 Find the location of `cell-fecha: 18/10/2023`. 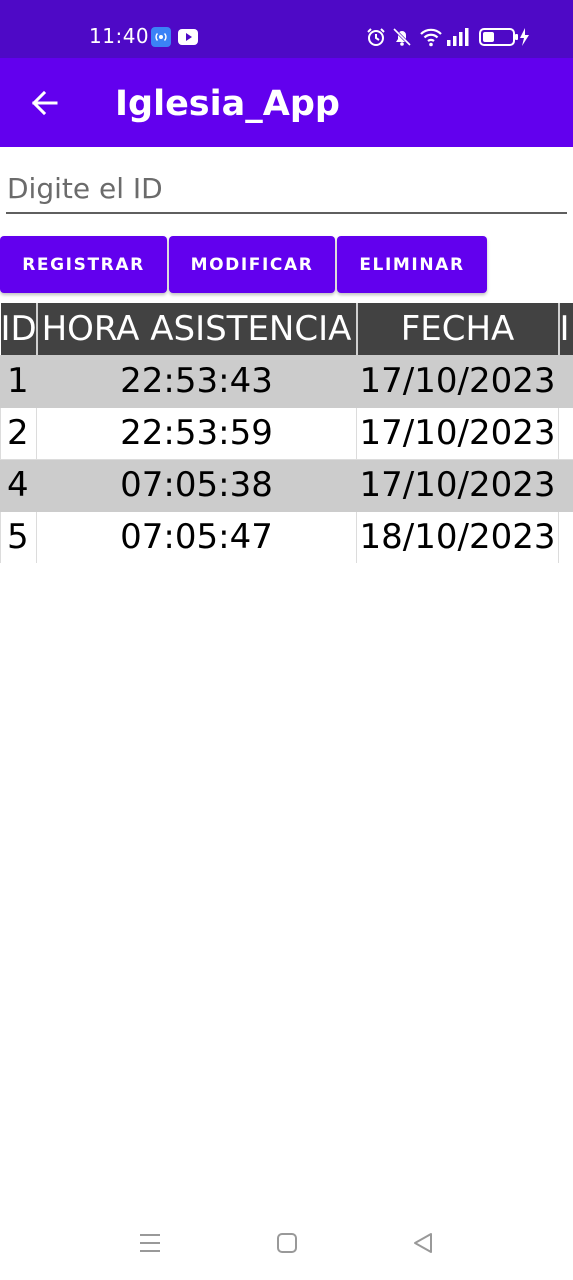

cell-fecha: 18/10/2023 is located at coordinates (457, 537).